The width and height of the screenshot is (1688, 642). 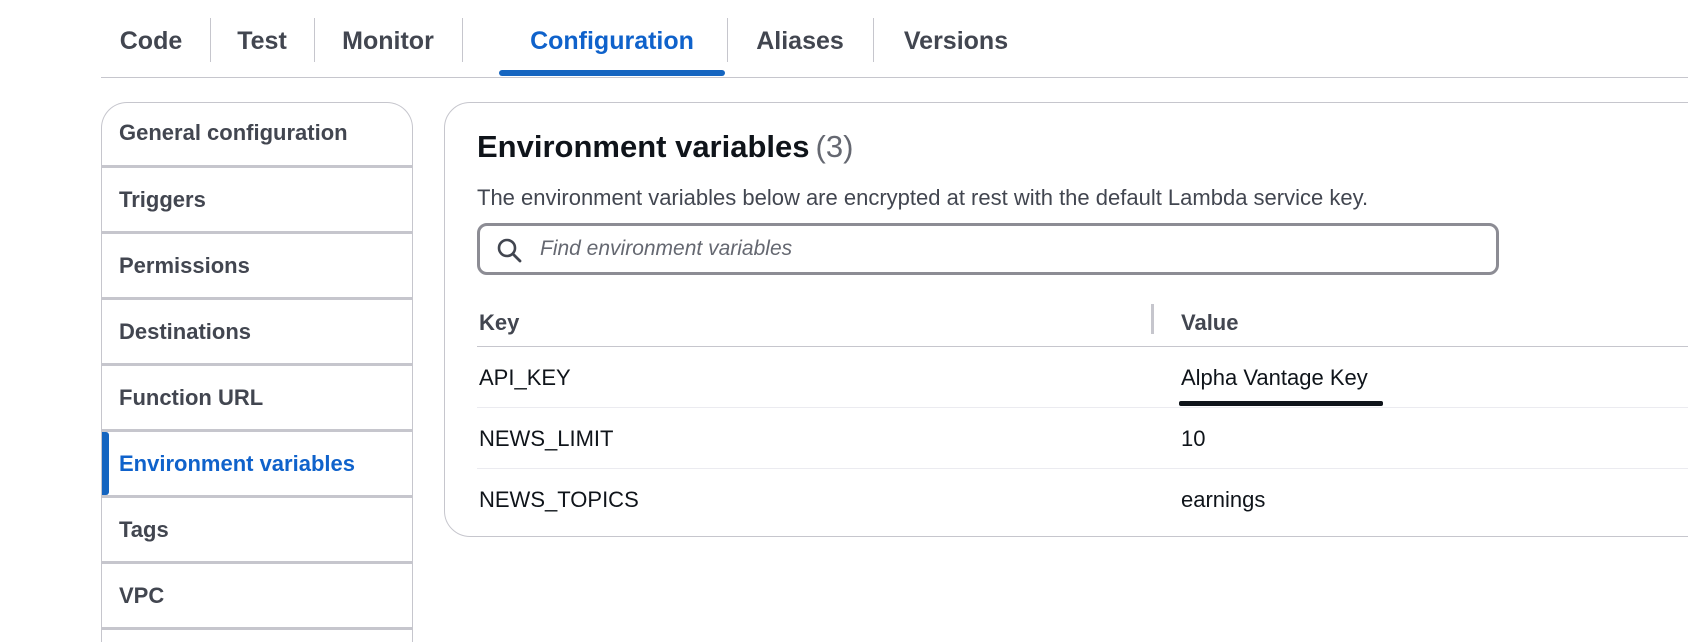 I want to click on tab-monitor: Monitor, so click(x=388, y=48).